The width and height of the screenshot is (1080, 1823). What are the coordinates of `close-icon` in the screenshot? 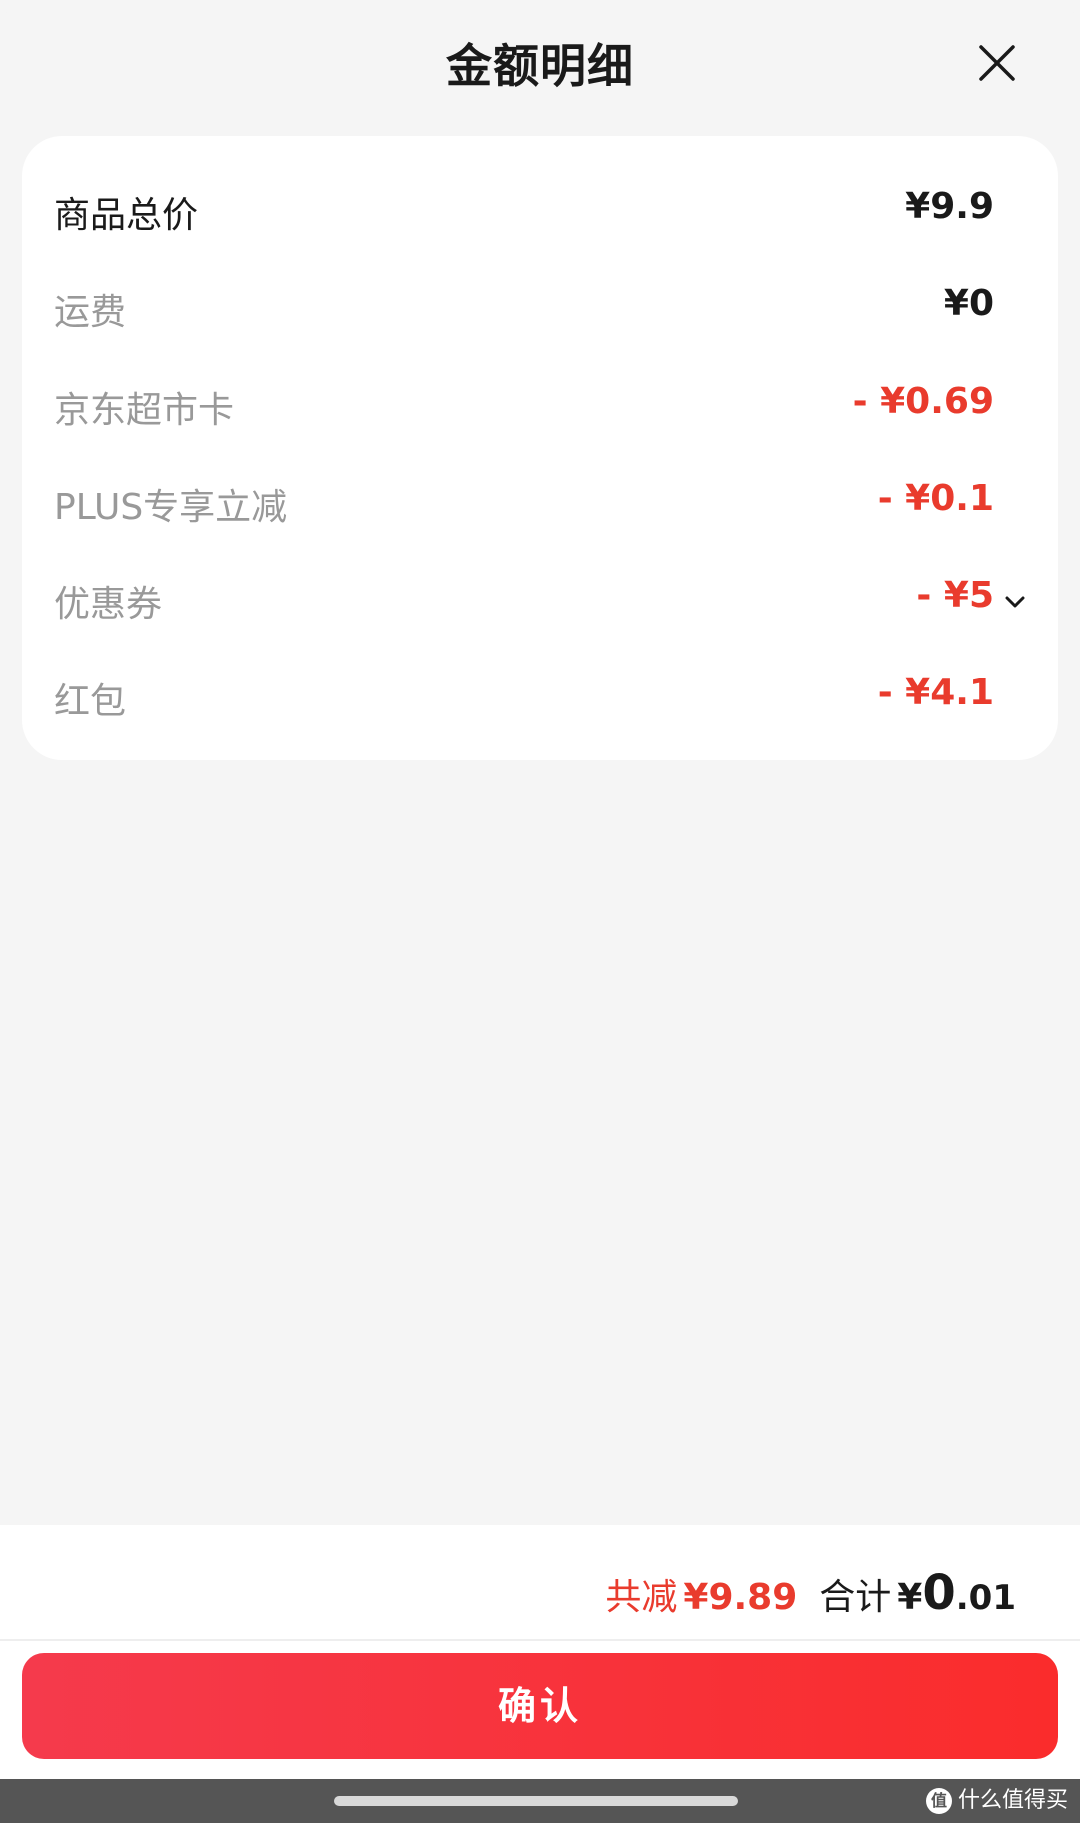 It's located at (997, 63).